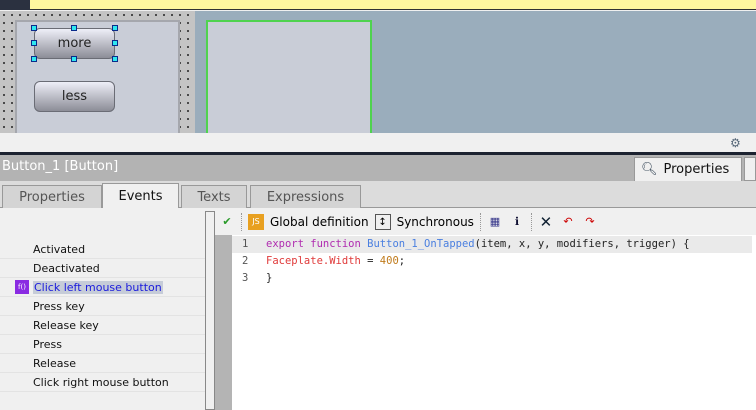 The height and width of the screenshot is (410, 756). Describe the element at coordinates (210, 310) in the screenshot. I see `list-scrollbar` at that location.